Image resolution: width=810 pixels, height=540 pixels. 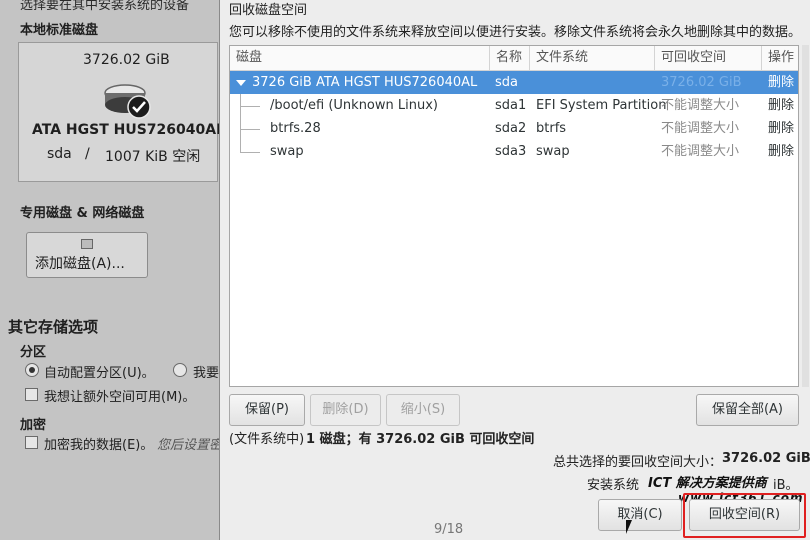 I want to click on page-number: 9/18, so click(x=449, y=529).